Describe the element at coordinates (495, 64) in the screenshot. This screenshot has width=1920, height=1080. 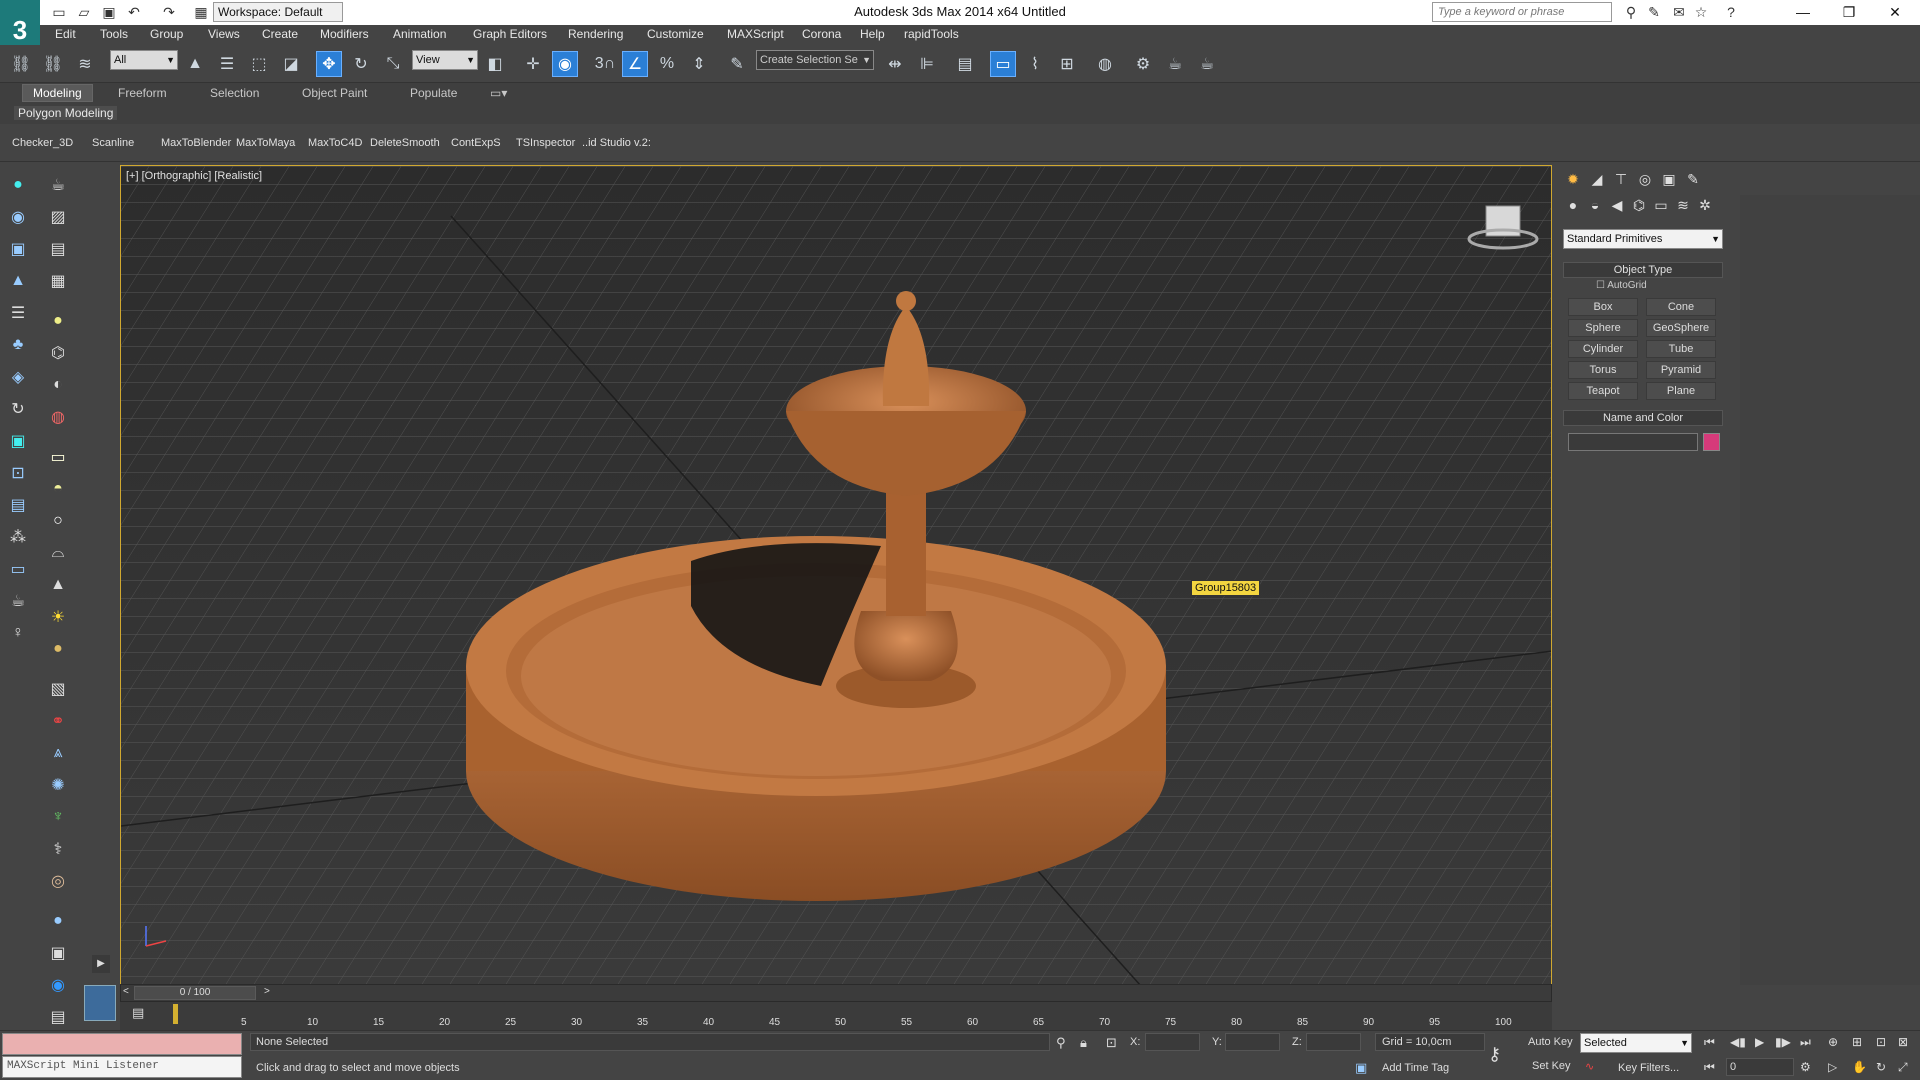
I see `pivot-center-icon: ◧` at that location.